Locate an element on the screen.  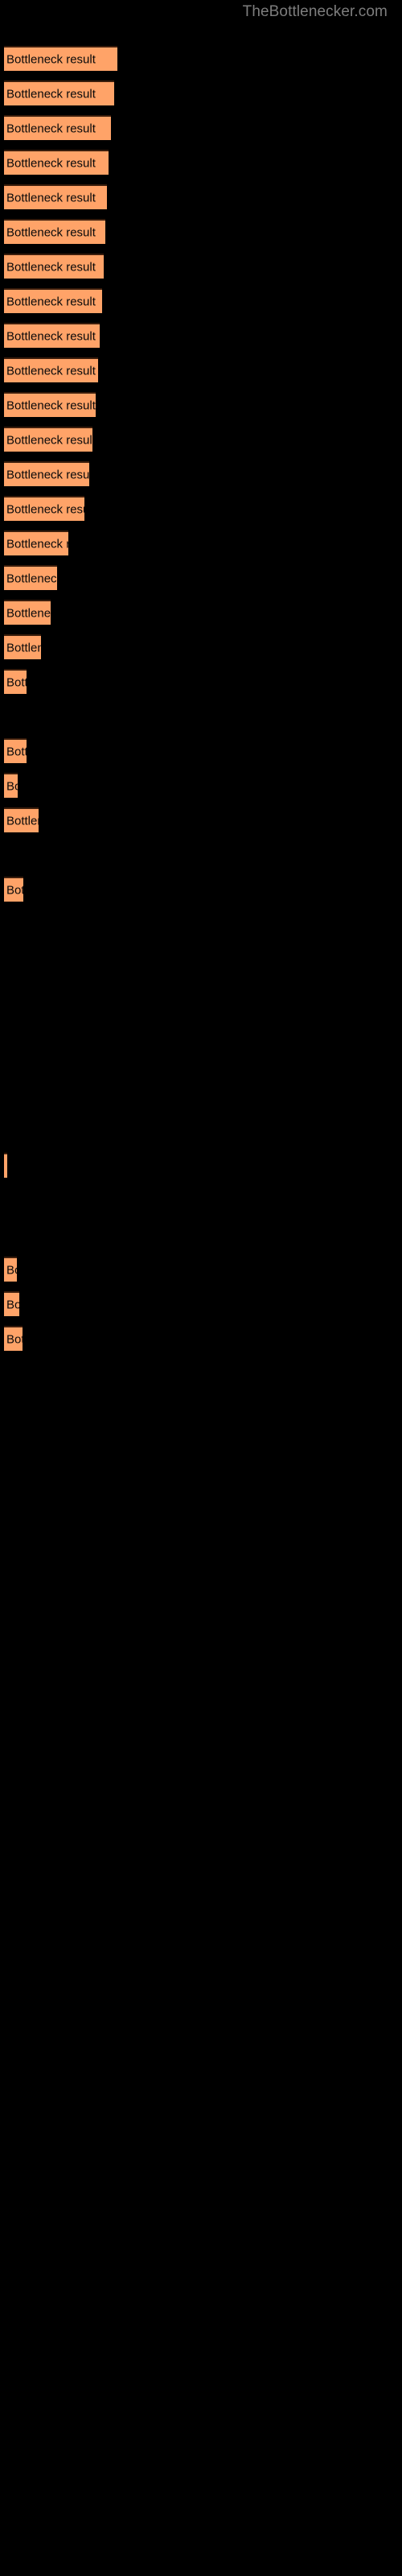
bar-14: Bottleneck result is located at coordinates (44, 508).